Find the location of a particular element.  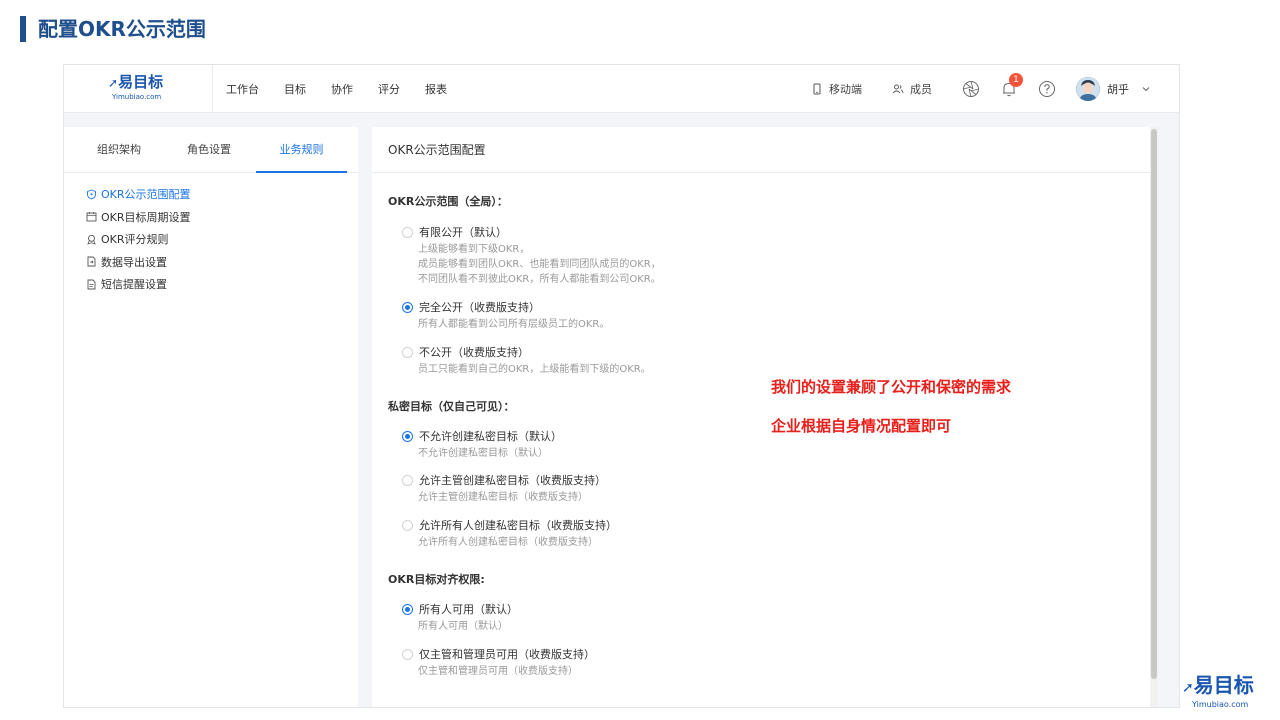

members-label: 成员 is located at coordinates (921, 89).